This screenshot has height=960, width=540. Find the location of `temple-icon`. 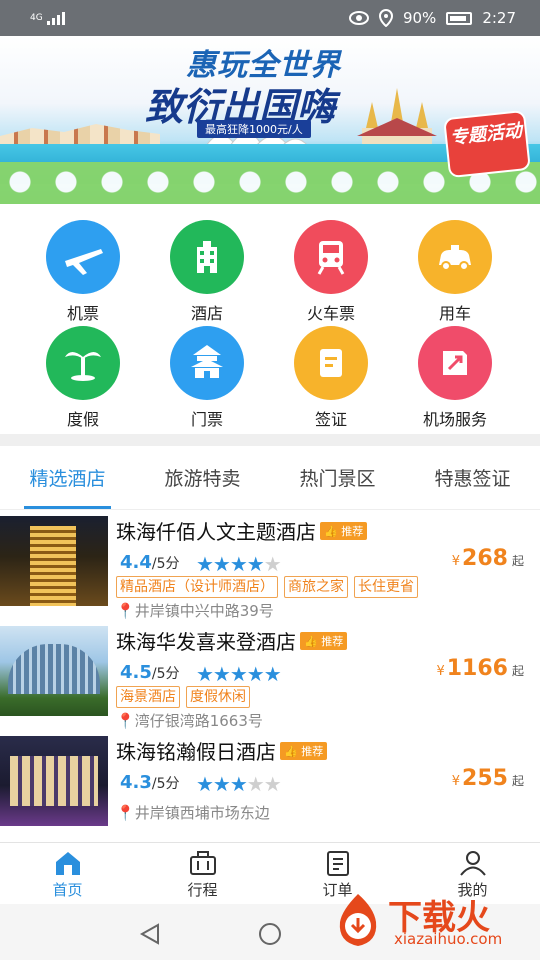

temple-icon is located at coordinates (207, 363).